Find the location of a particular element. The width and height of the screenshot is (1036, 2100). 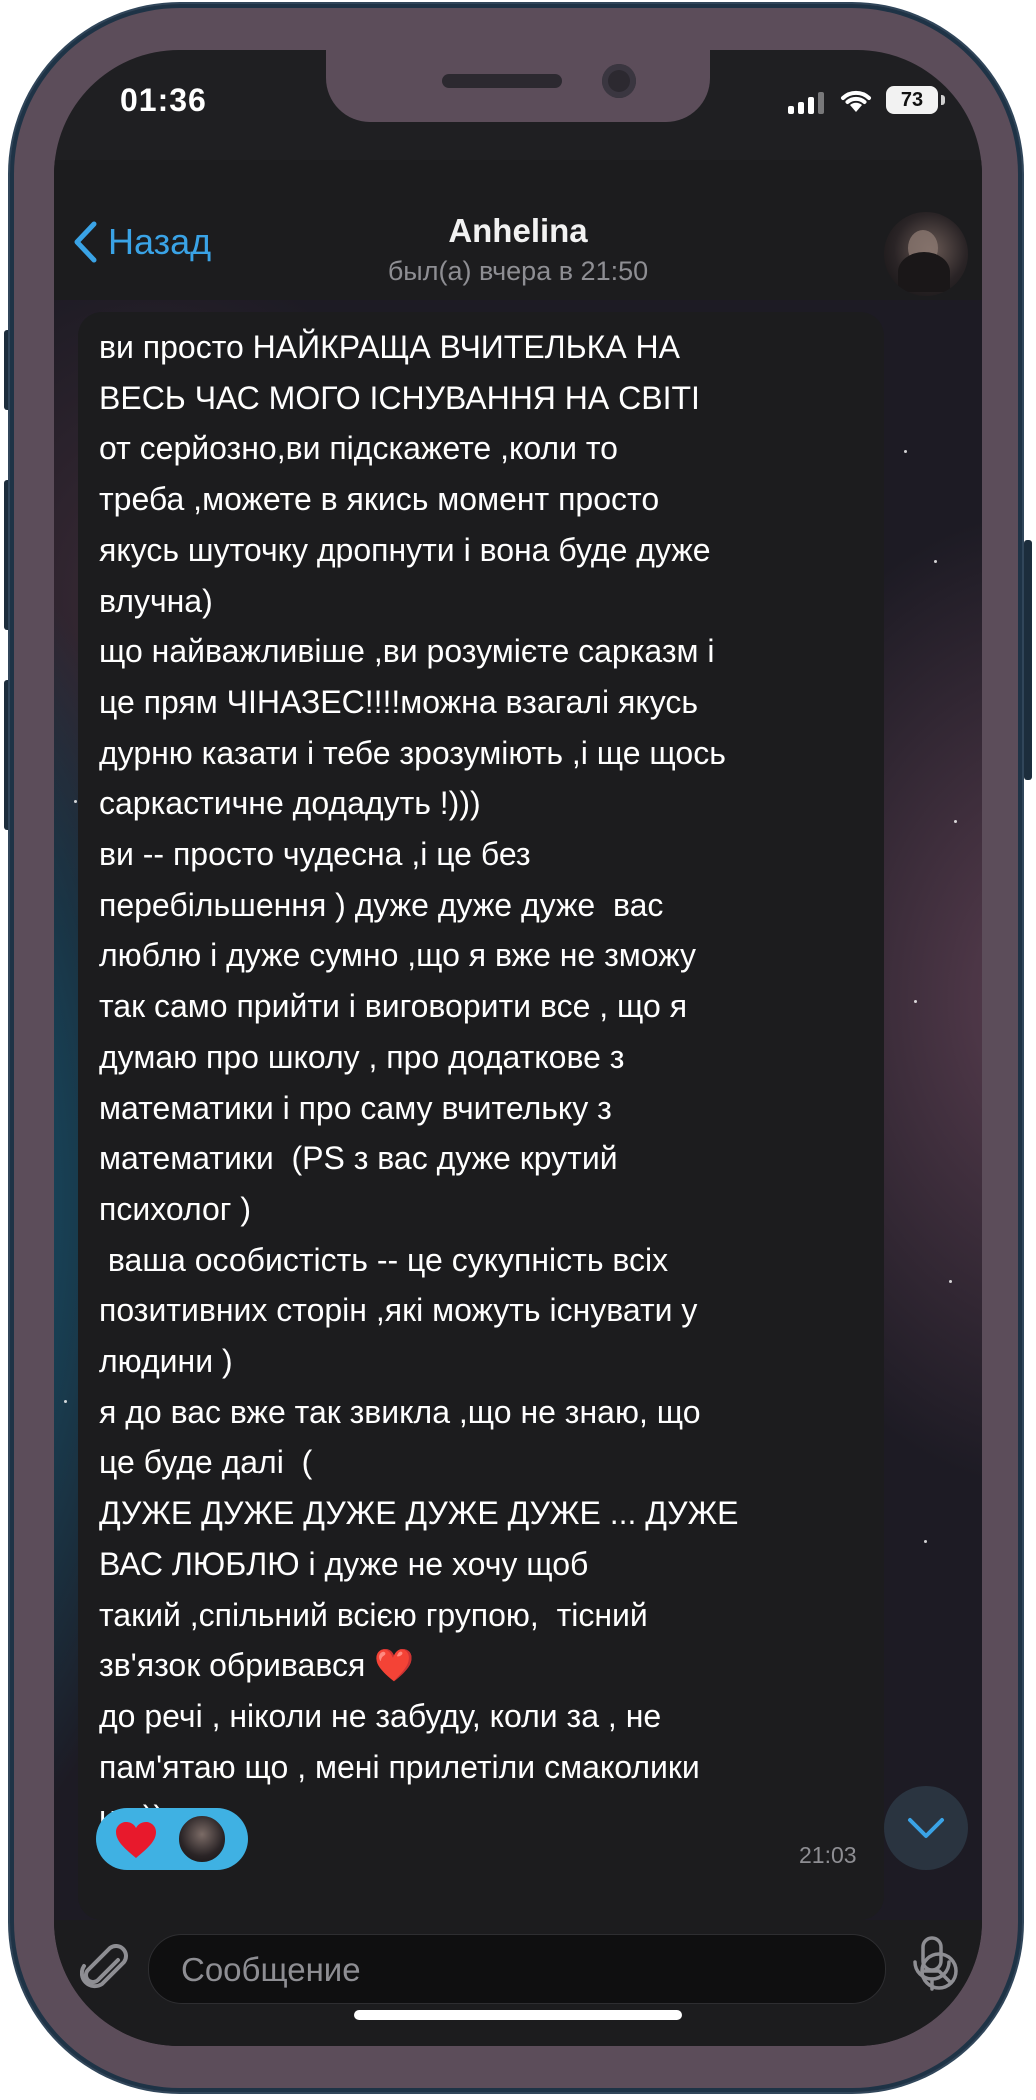

contact-avatar is located at coordinates (926, 254).